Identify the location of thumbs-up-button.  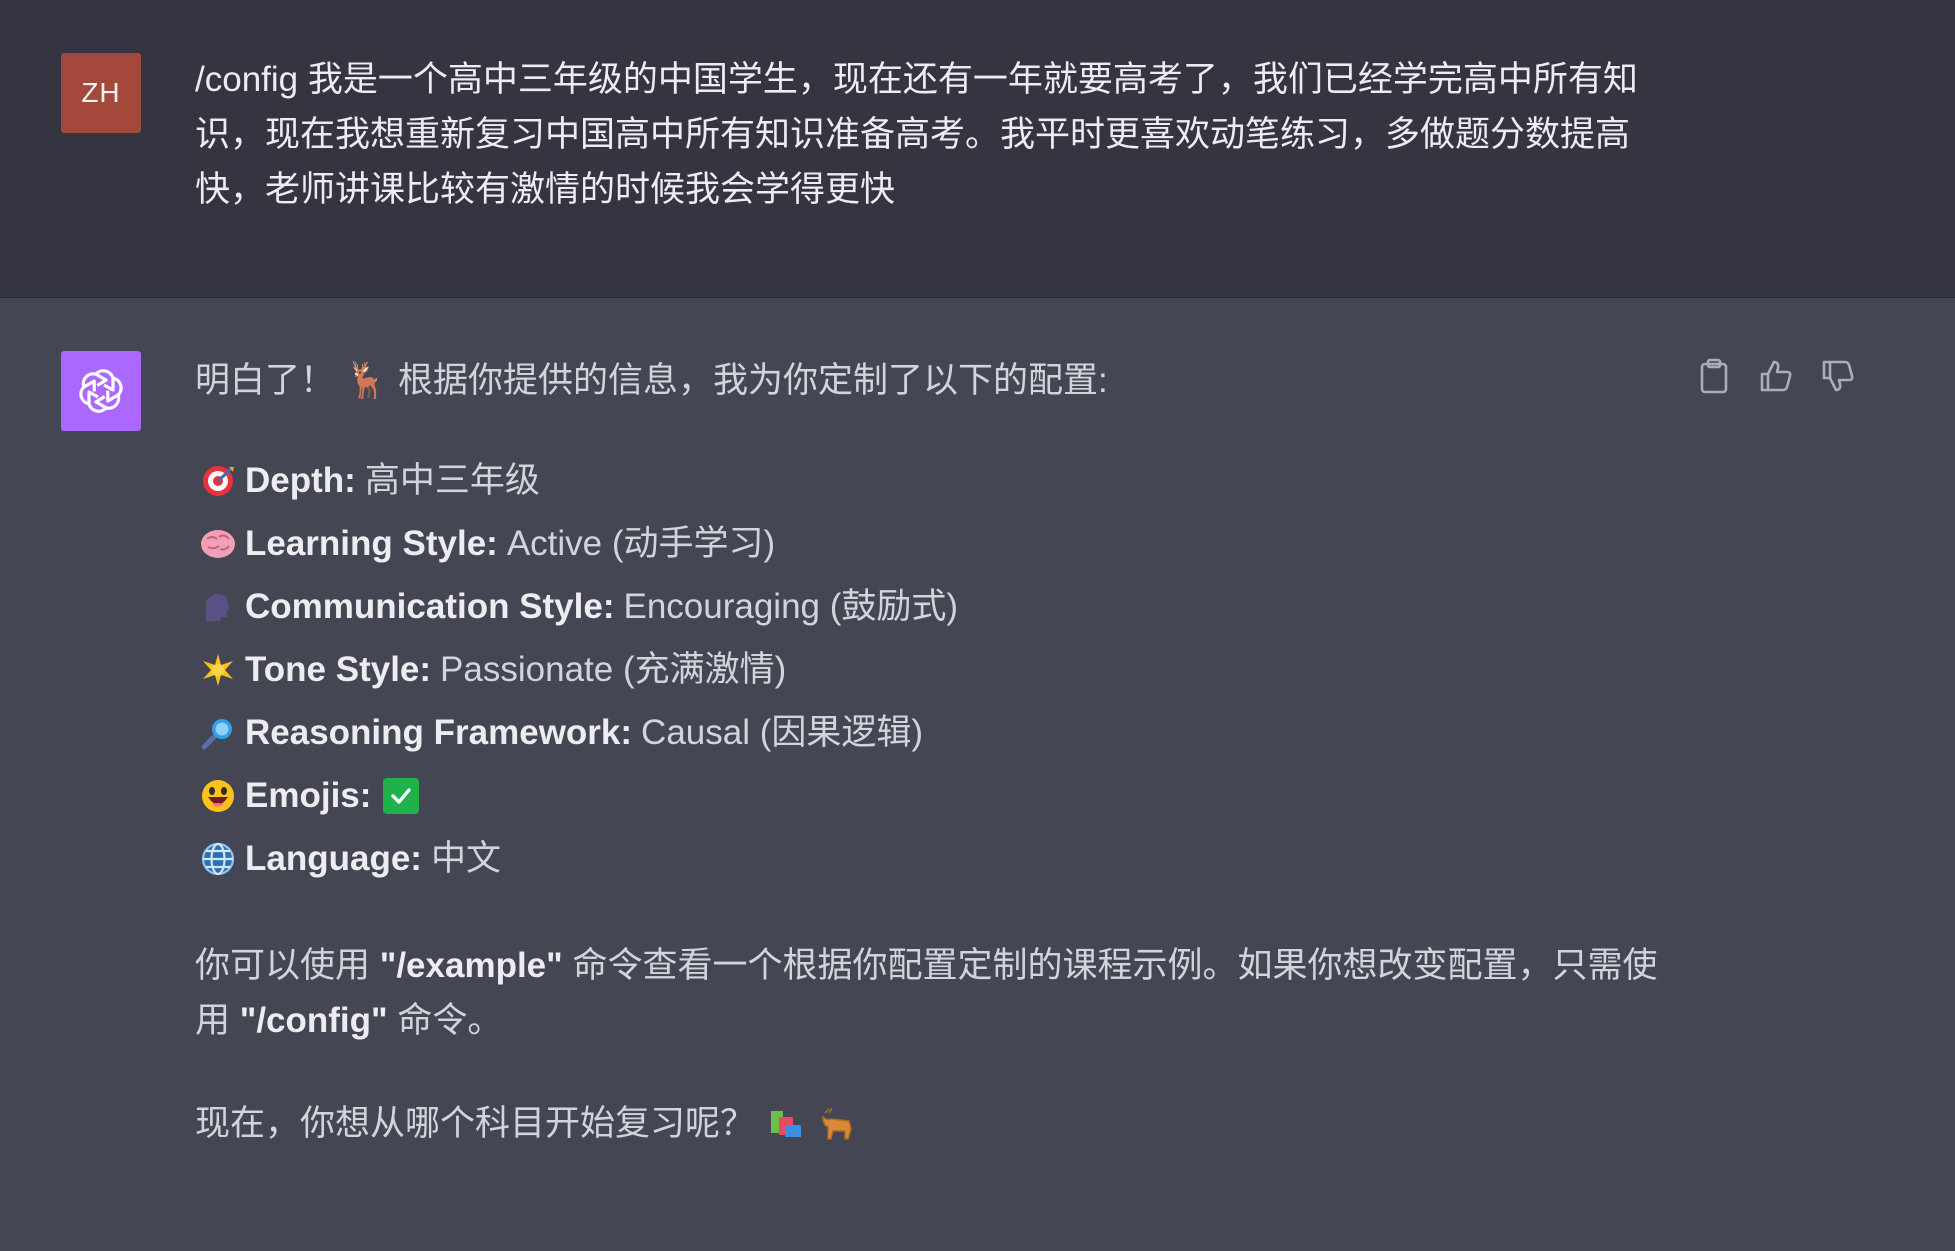
(1776, 376).